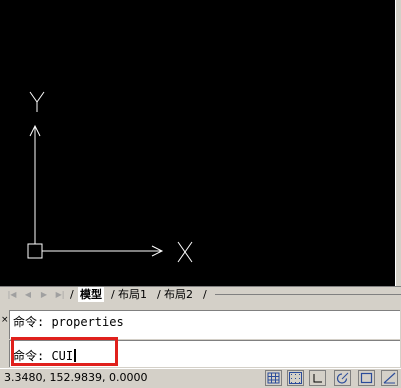 The height and width of the screenshot is (388, 401). I want to click on grid-button, so click(295, 378).